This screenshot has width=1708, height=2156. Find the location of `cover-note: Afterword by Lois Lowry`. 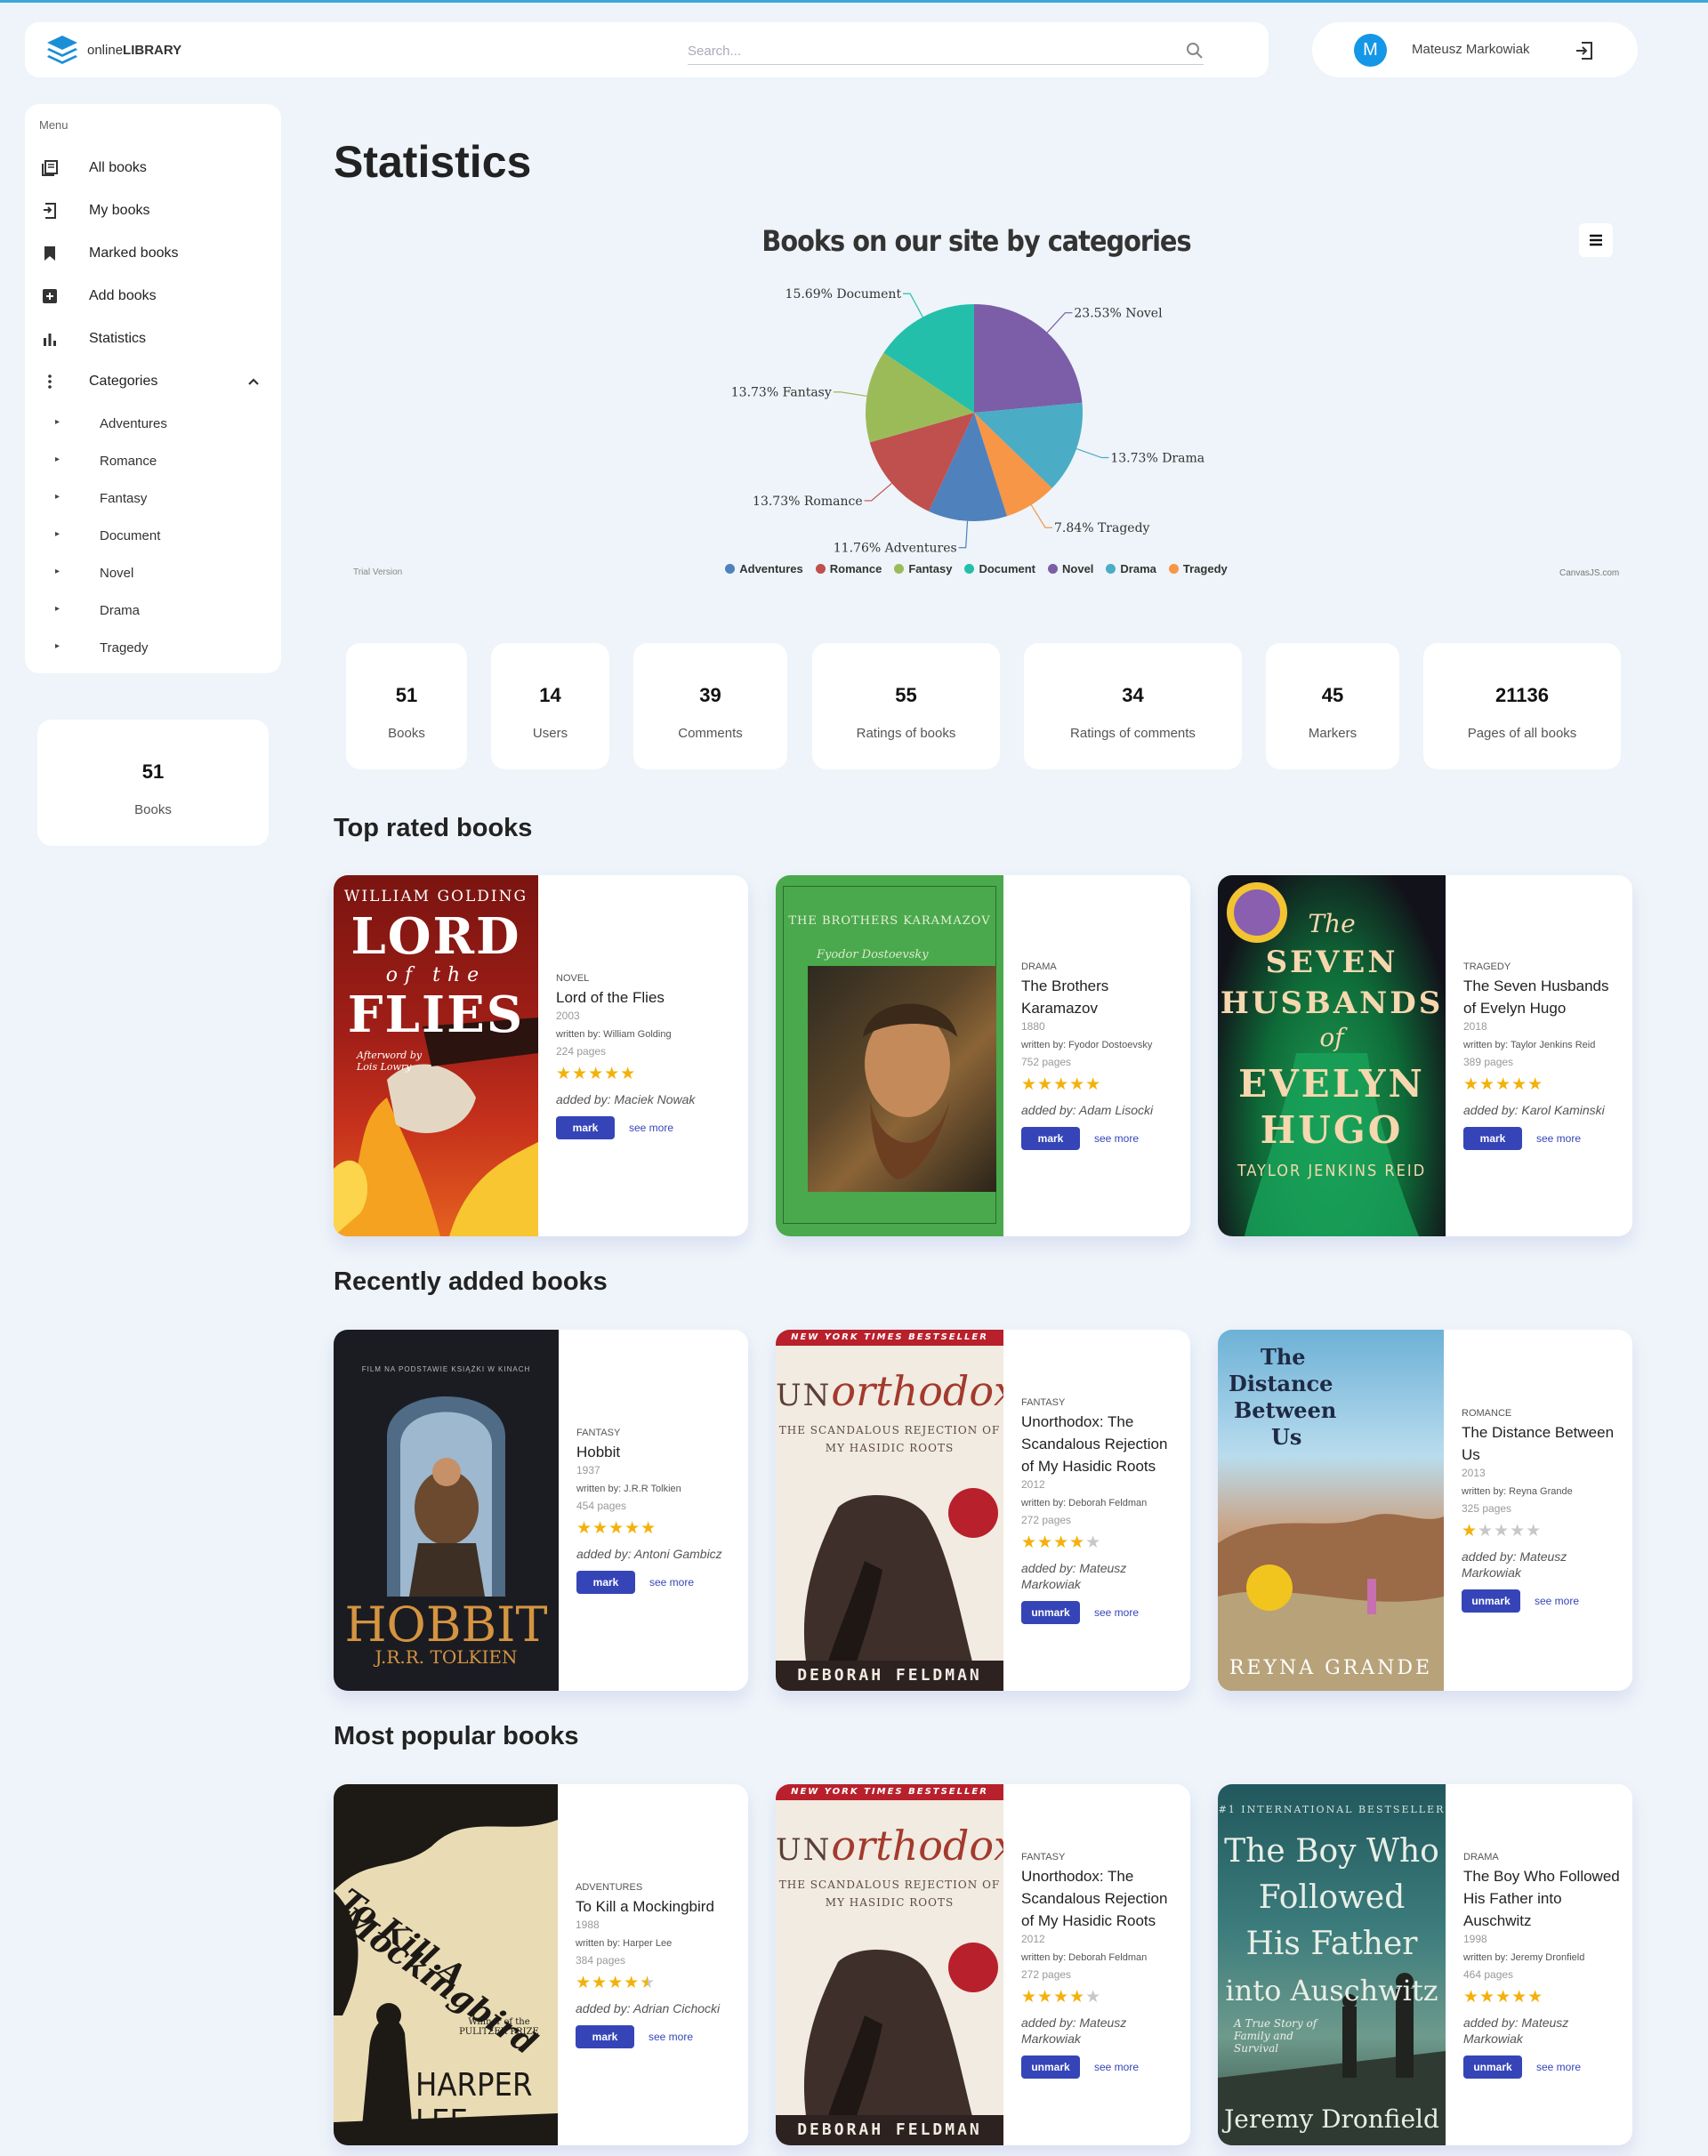

cover-note: Afterword by Lois Lowry is located at coordinates (390, 1062).